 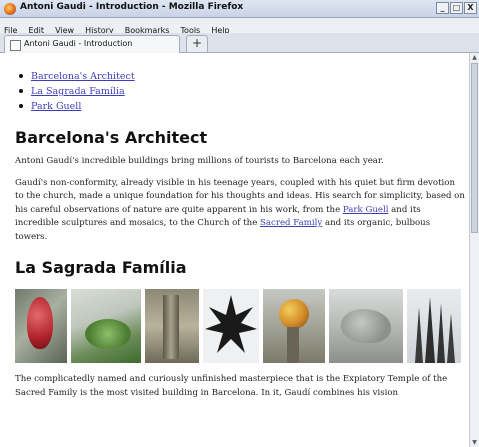 I want to click on toc-link-la-sagrada-familia: La Sagrada Família, so click(x=78, y=91).